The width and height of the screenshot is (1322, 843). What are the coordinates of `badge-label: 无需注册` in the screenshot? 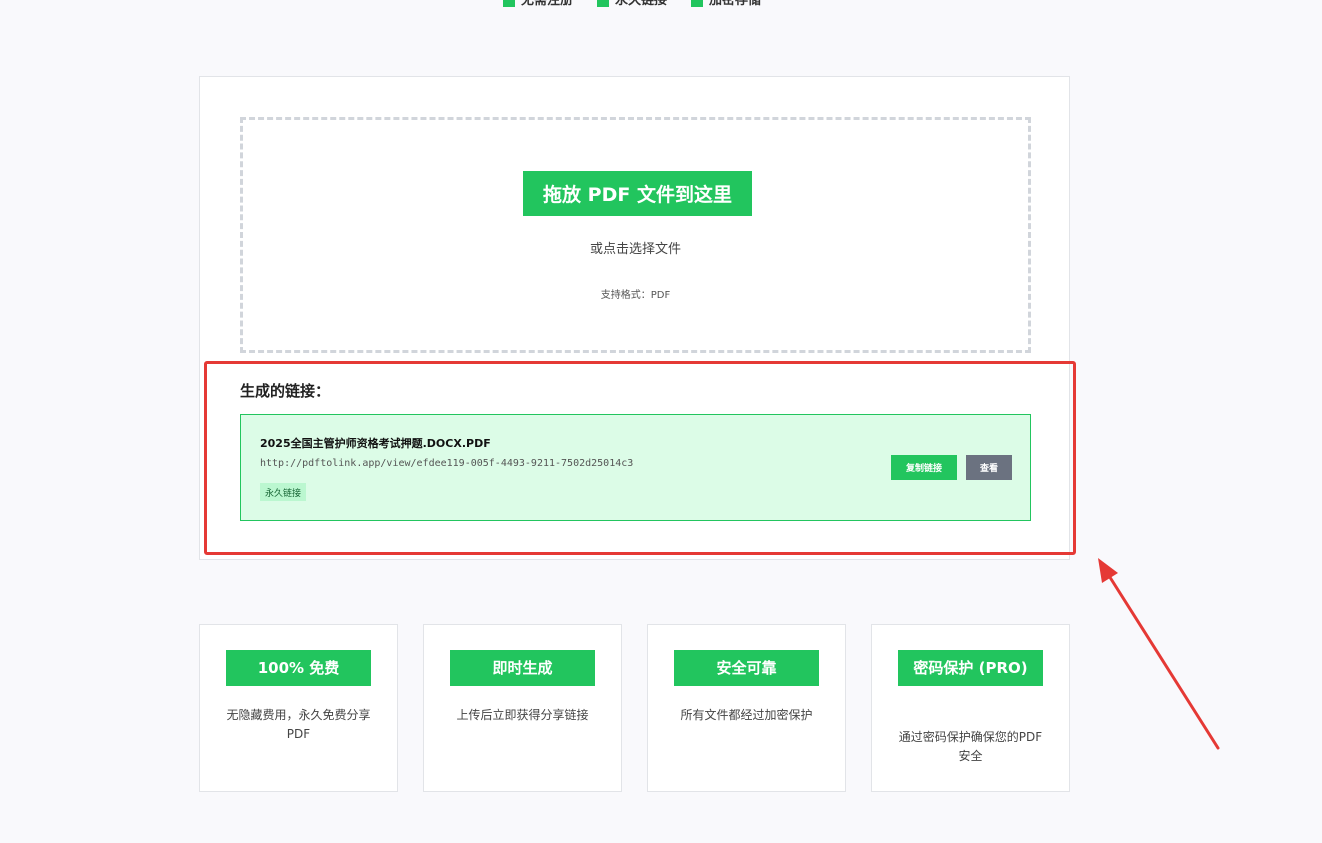 It's located at (547, 4).